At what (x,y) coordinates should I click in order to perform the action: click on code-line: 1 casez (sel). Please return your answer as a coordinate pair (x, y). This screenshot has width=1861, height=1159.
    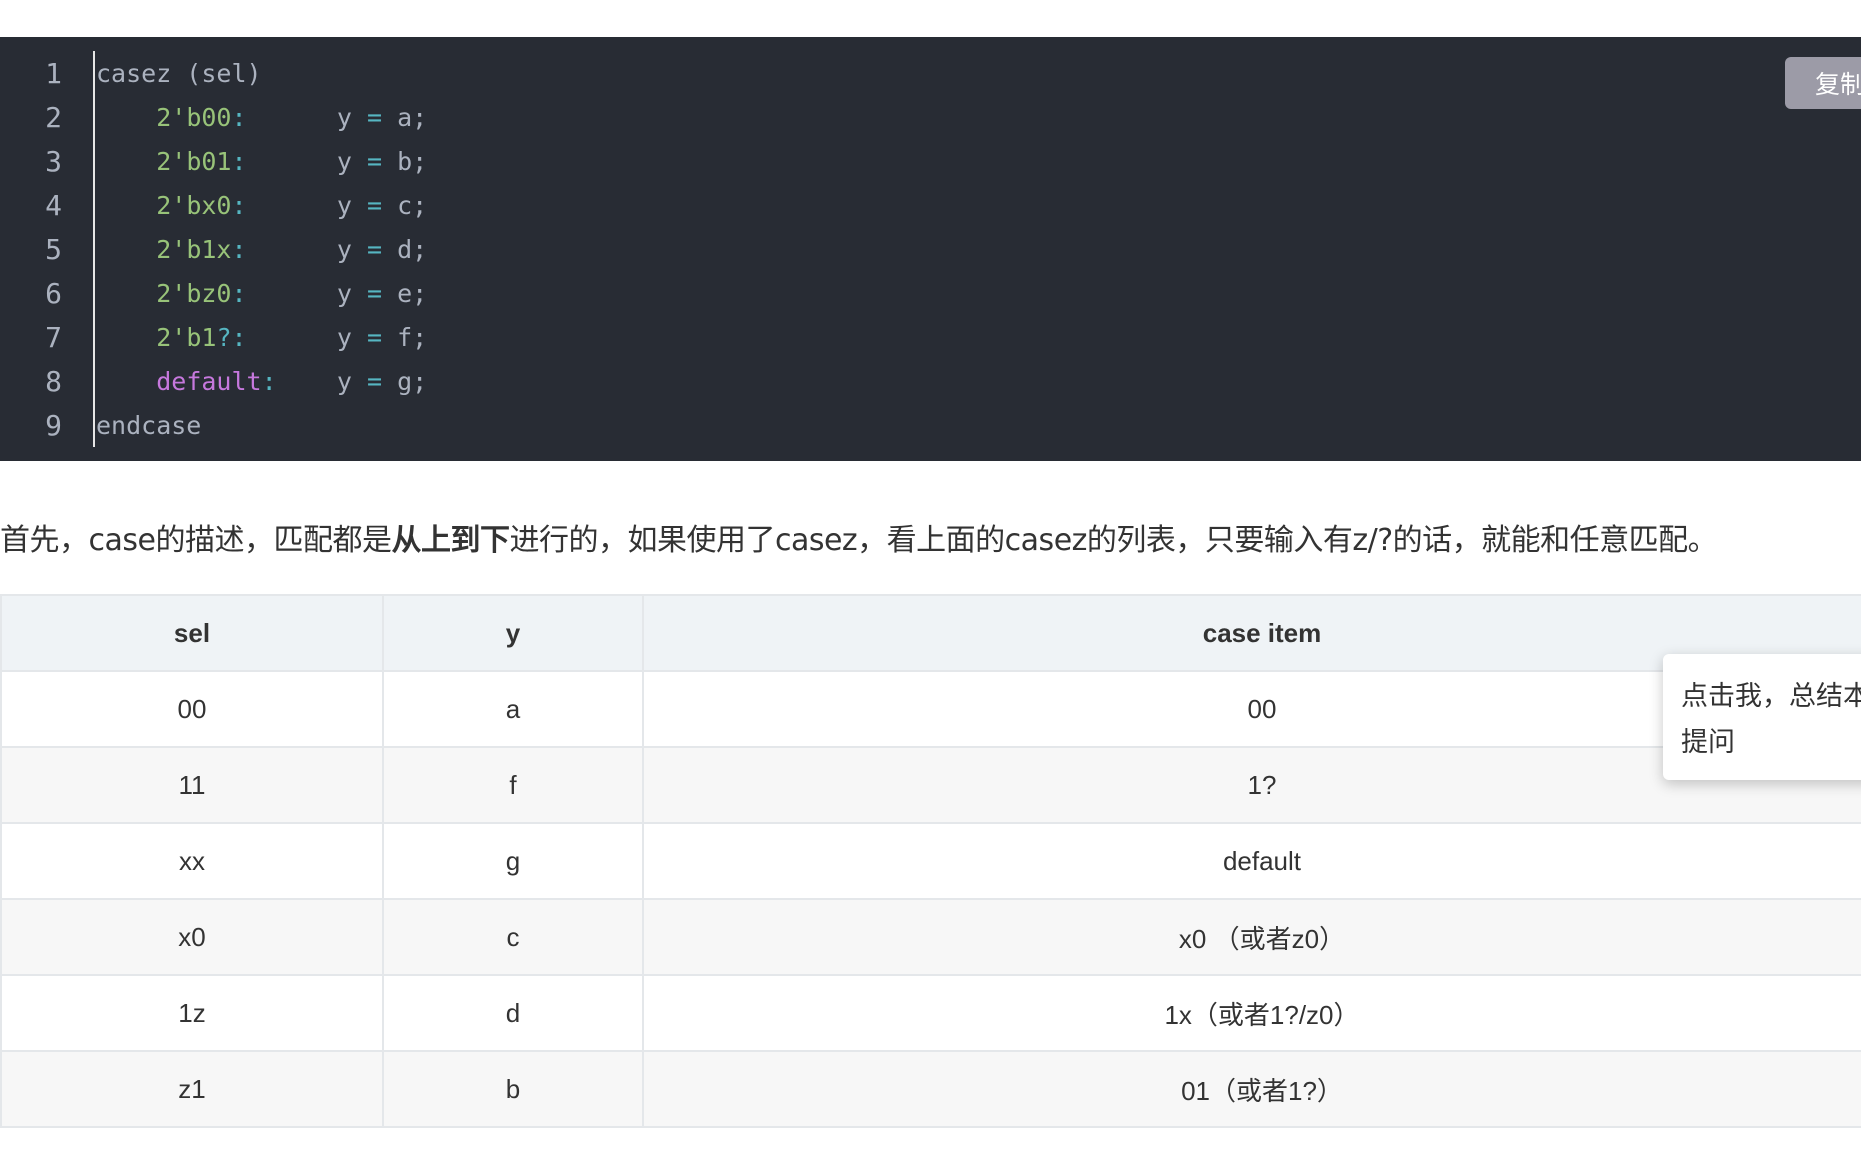
    Looking at the image, I should click on (213, 73).